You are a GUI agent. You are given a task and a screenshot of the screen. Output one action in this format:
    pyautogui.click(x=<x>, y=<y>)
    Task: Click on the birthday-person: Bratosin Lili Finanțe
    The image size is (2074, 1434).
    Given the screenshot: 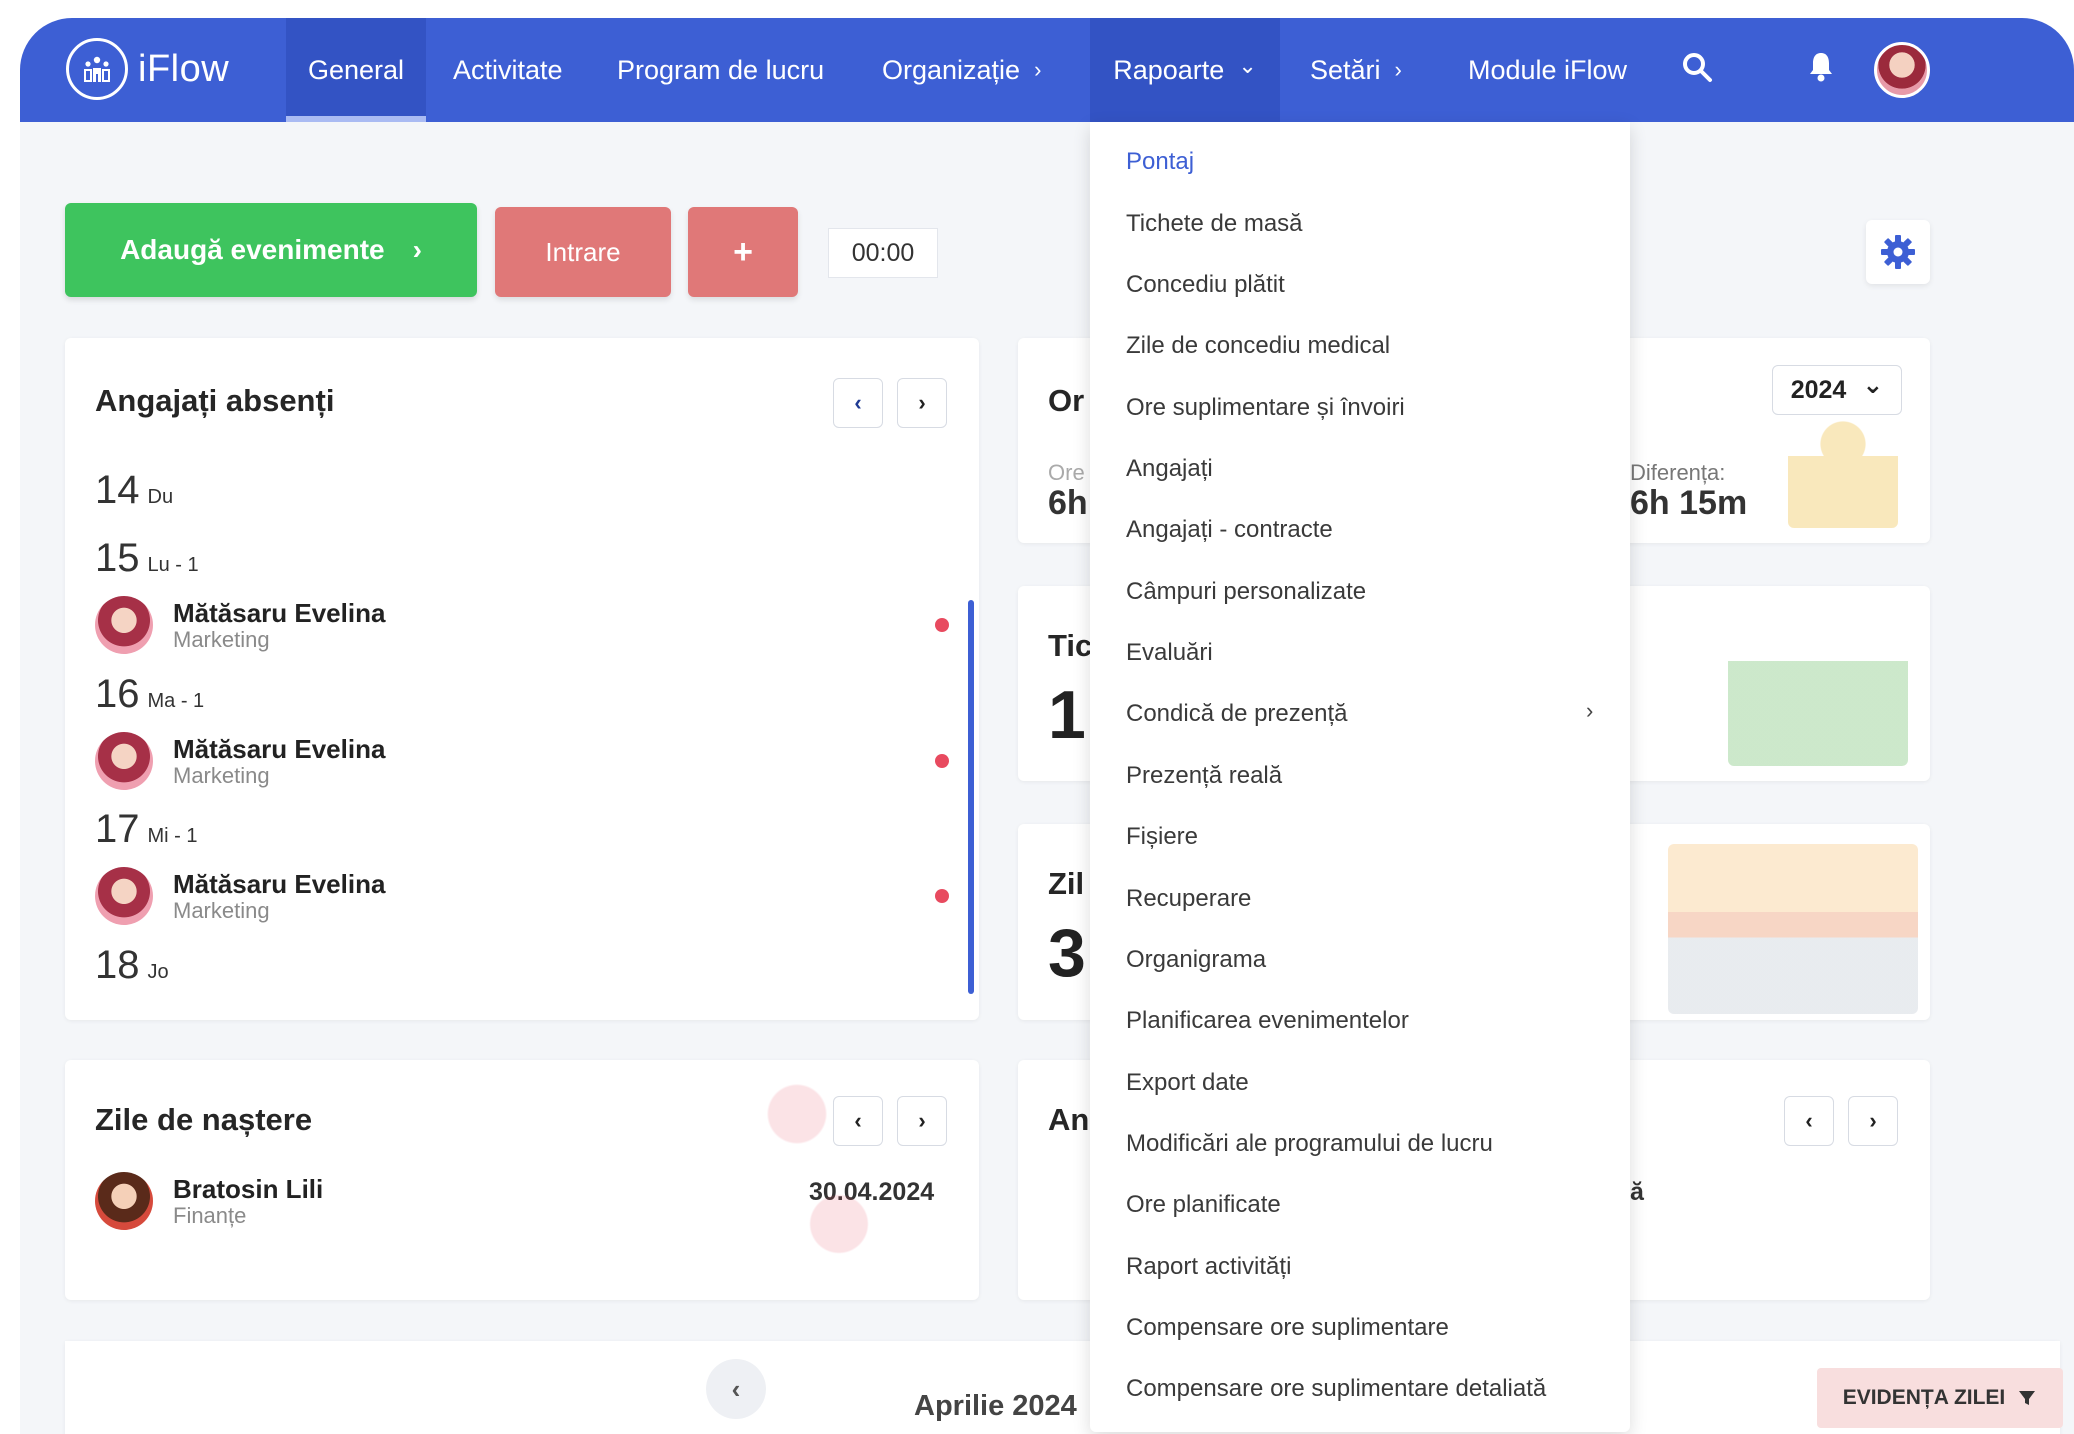 What is the action you would take?
    pyautogui.click(x=209, y=1201)
    